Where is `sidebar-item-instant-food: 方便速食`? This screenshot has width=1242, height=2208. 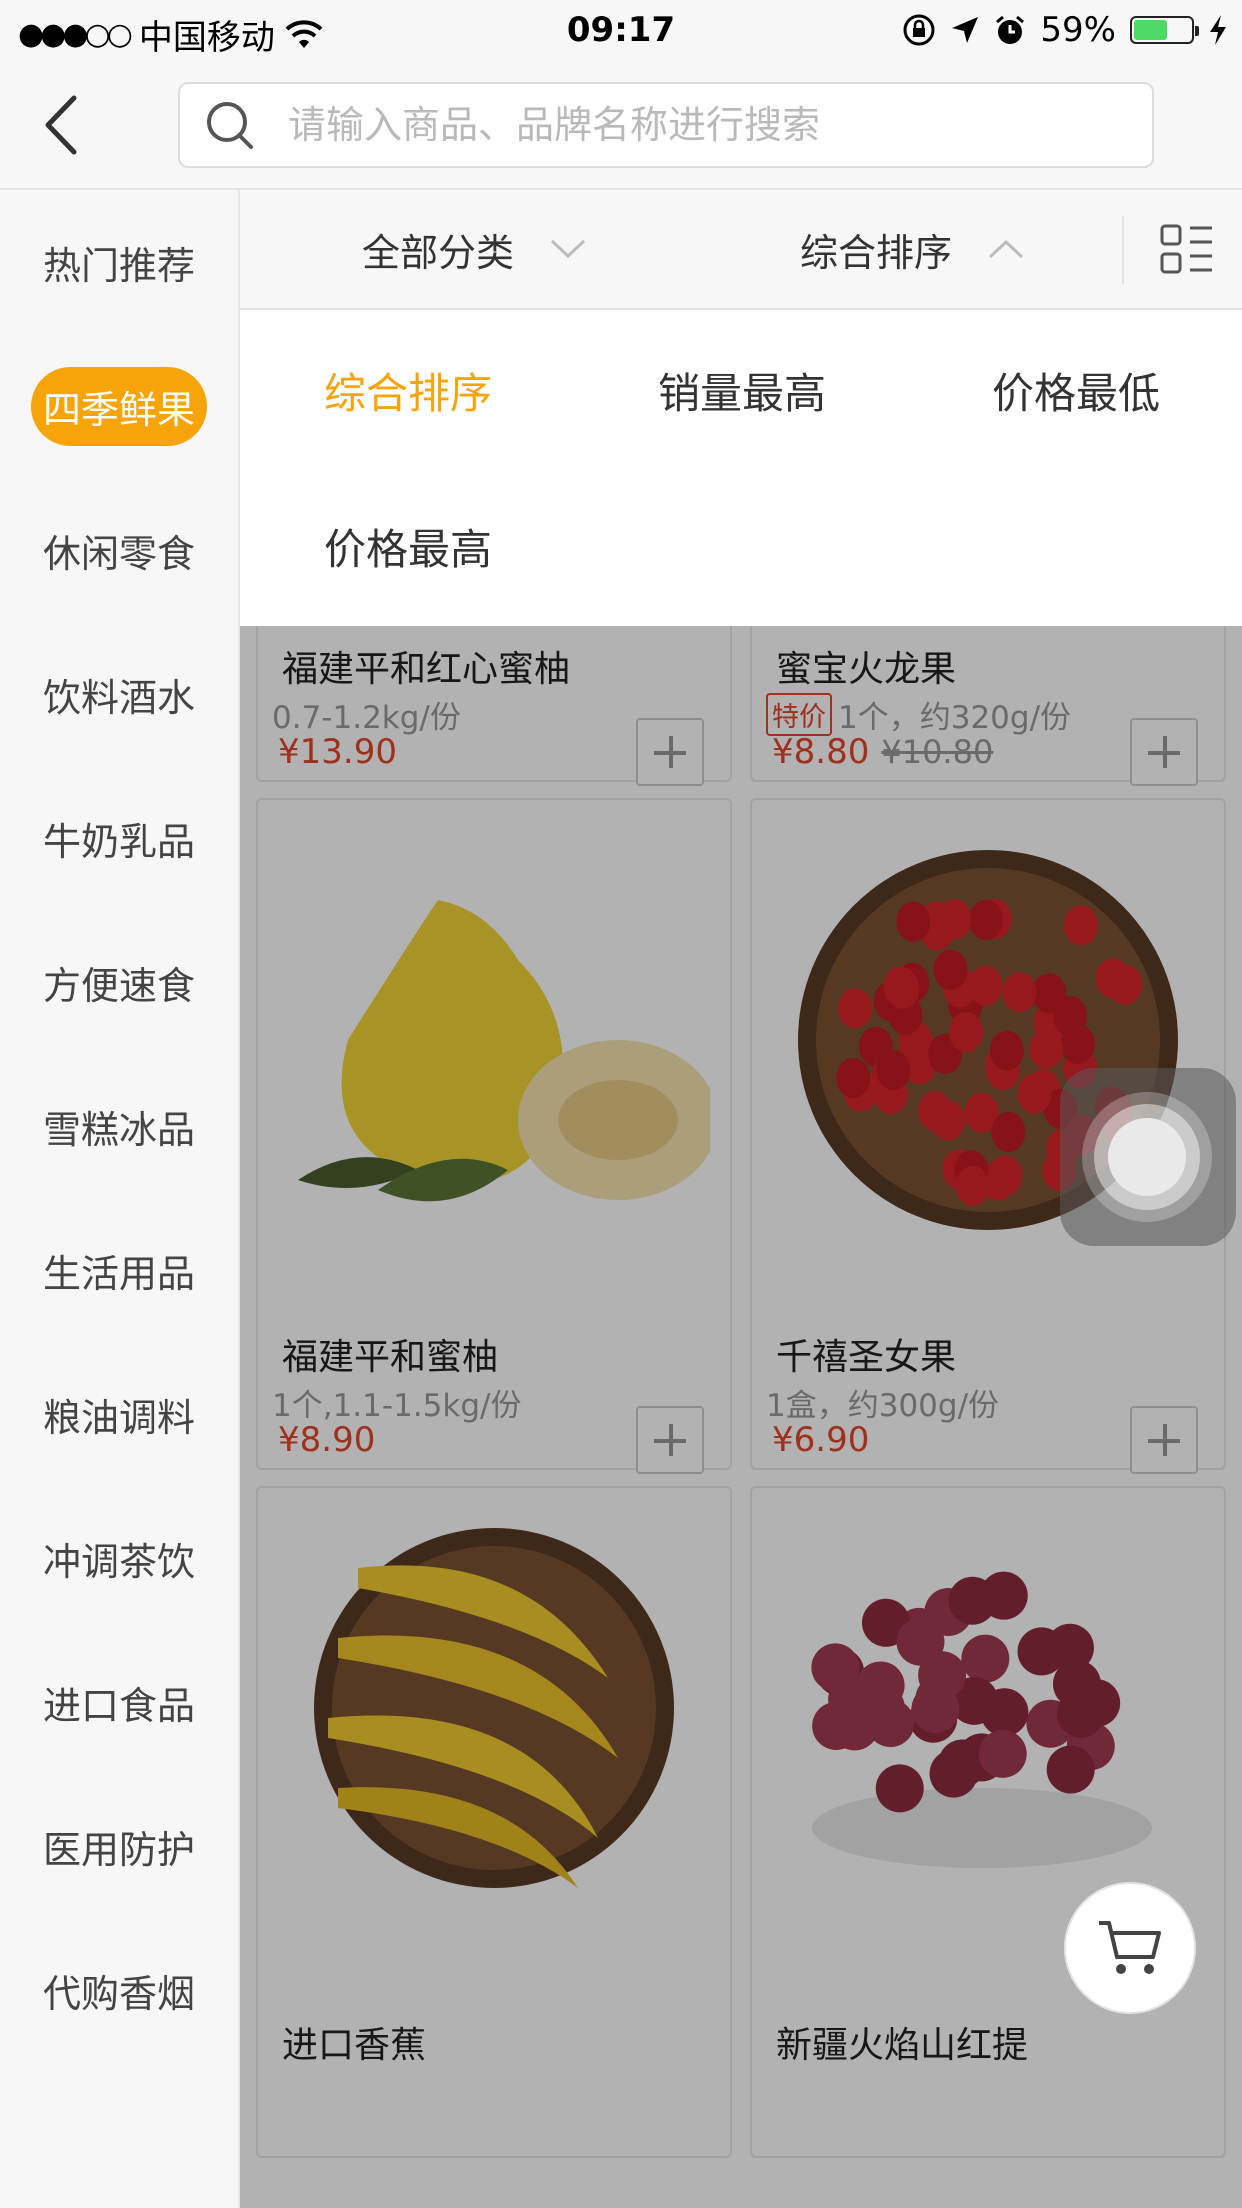
sidebar-item-instant-food: 方便速食 is located at coordinates (119, 982).